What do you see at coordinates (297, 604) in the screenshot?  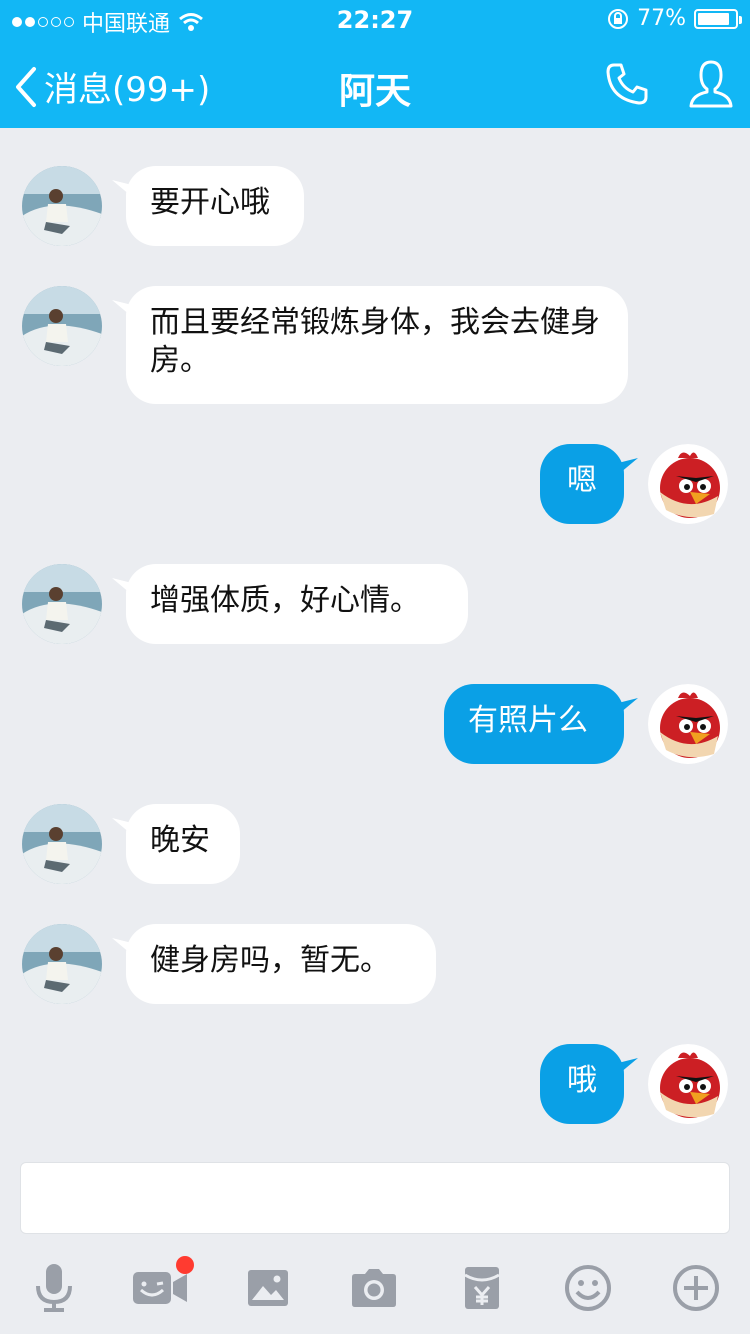 I see `incoming-bubble: 增强体质，好心情。` at bounding box center [297, 604].